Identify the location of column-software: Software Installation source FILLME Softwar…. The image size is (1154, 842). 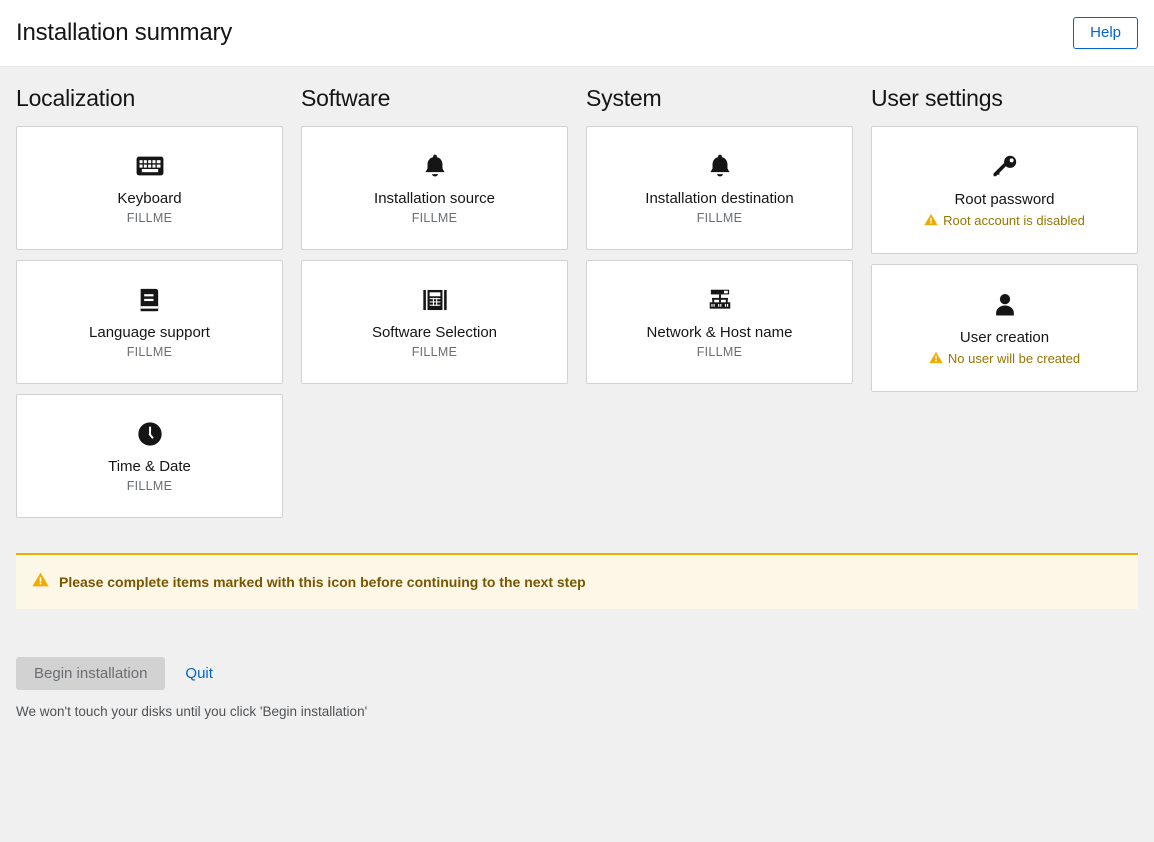
(434, 297).